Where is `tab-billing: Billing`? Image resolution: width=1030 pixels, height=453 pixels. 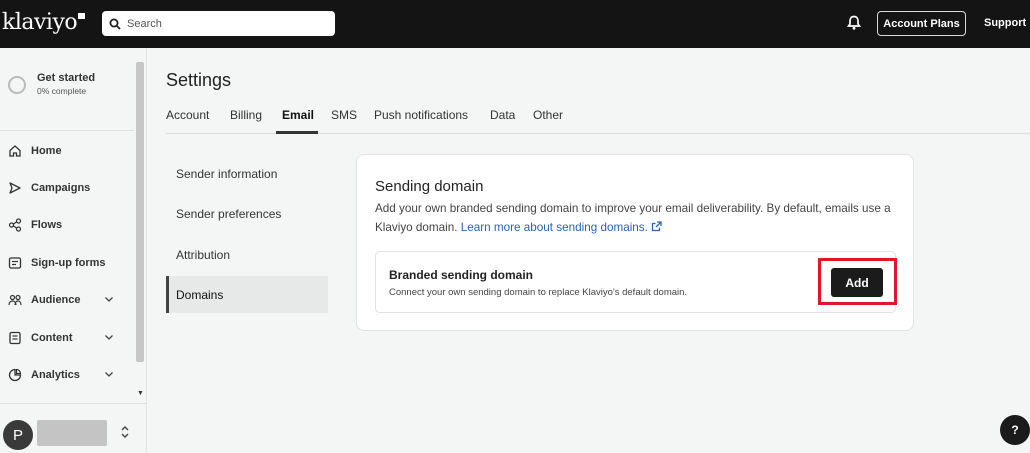 tab-billing: Billing is located at coordinates (246, 115).